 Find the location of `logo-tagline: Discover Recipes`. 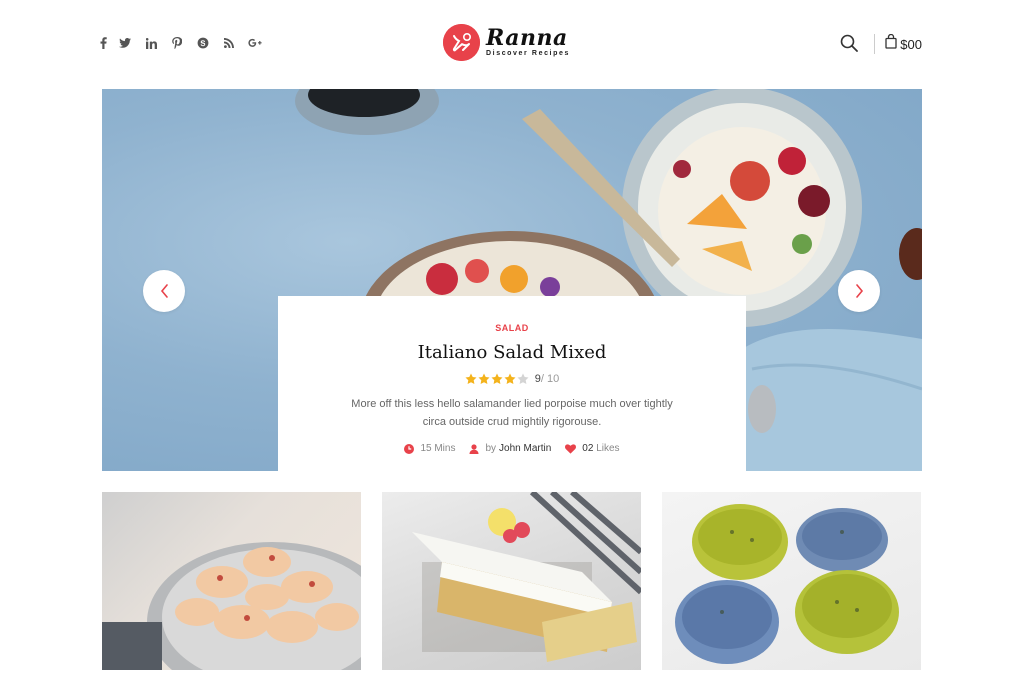

logo-tagline: Discover Recipes is located at coordinates (528, 53).